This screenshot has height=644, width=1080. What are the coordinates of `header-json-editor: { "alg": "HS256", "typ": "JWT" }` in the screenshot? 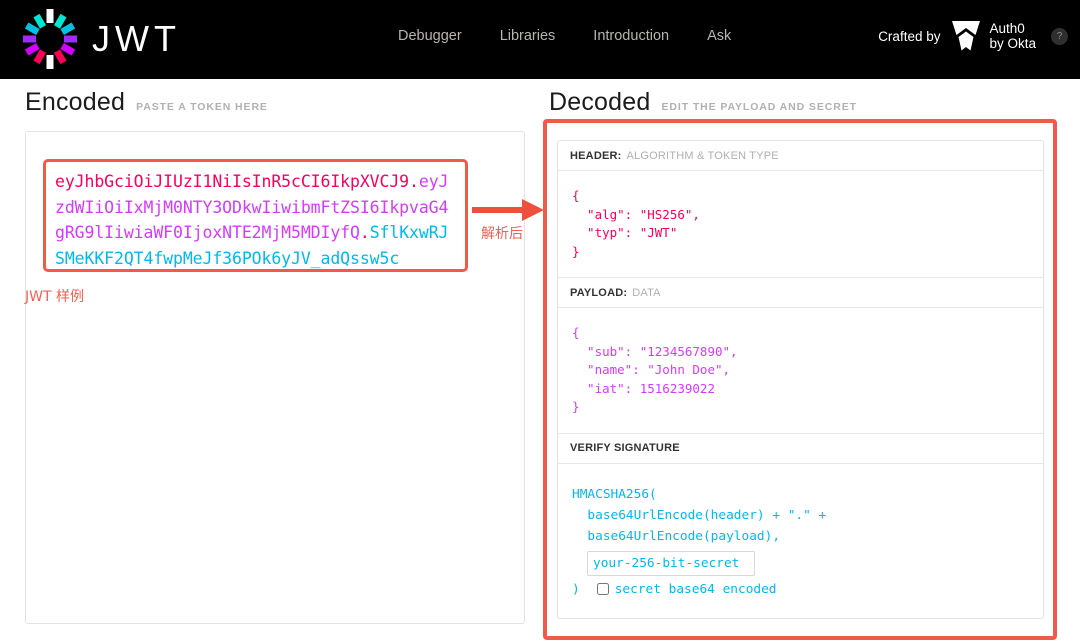 It's located at (800, 224).